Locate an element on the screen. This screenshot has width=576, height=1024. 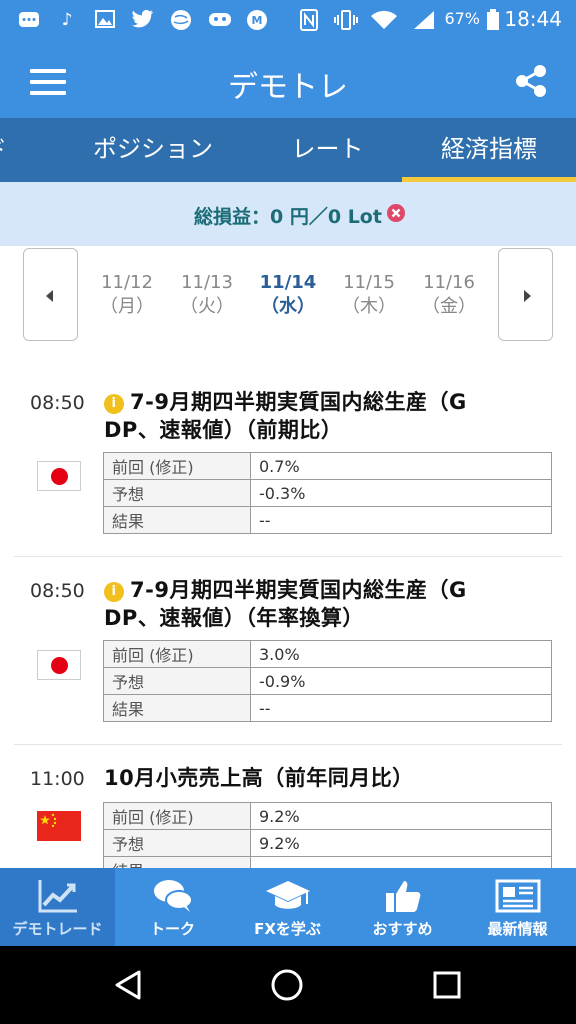
date-label: 11/12 is located at coordinates (127, 282).